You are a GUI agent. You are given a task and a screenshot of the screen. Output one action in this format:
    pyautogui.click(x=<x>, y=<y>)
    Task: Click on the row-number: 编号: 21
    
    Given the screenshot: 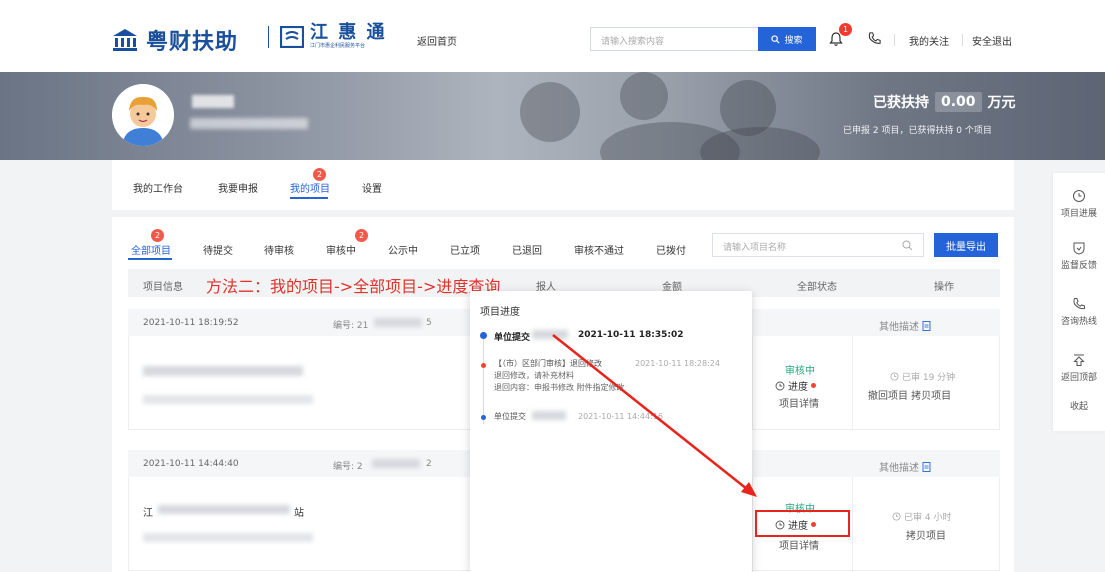 What is the action you would take?
    pyautogui.click(x=351, y=326)
    